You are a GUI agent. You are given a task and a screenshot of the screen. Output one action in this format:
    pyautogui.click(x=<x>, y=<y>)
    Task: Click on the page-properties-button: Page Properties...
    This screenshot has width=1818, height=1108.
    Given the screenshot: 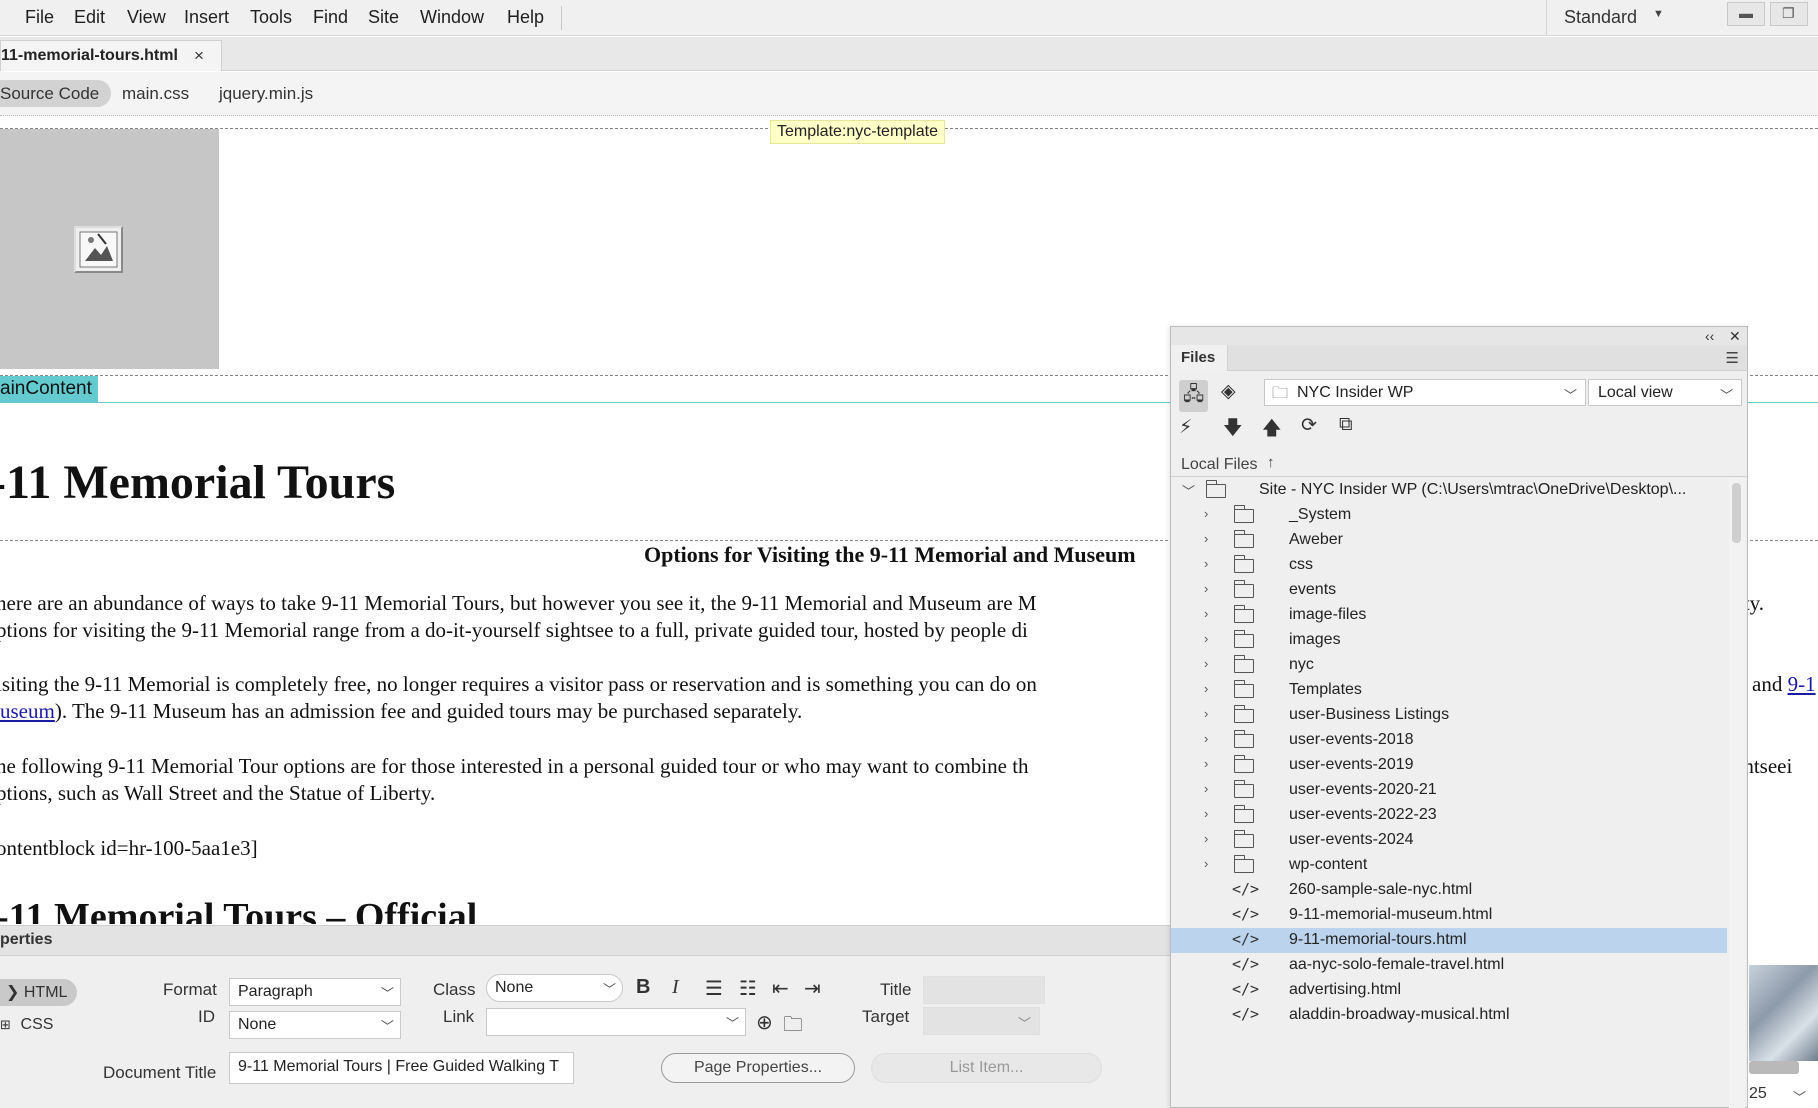 What is the action you would take?
    pyautogui.click(x=758, y=1068)
    